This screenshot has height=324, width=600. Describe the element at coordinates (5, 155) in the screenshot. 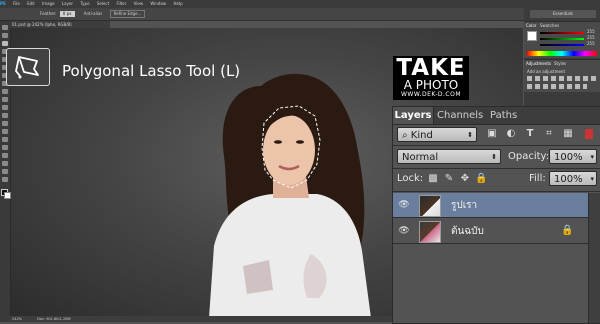

I see `path-select-tool-icon` at that location.